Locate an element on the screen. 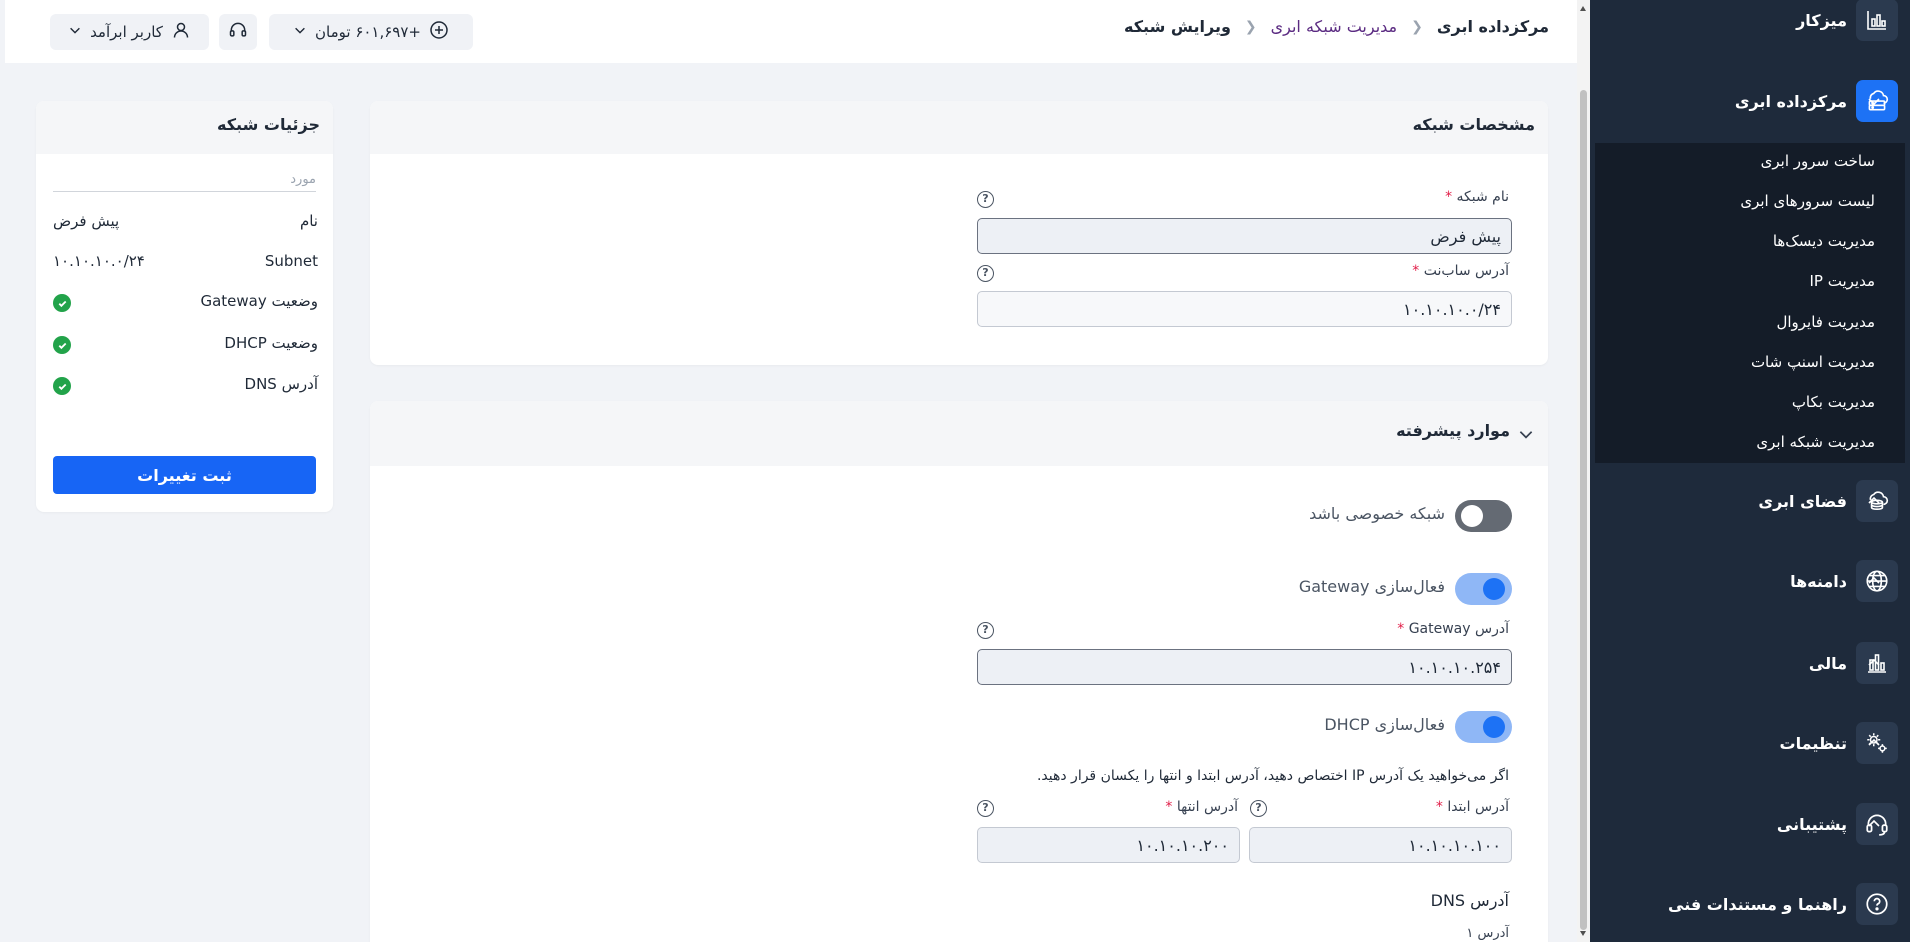 The height and width of the screenshot is (942, 1910). submenu-item-server-list: لیست سرورهای ابری is located at coordinates (1807, 201).